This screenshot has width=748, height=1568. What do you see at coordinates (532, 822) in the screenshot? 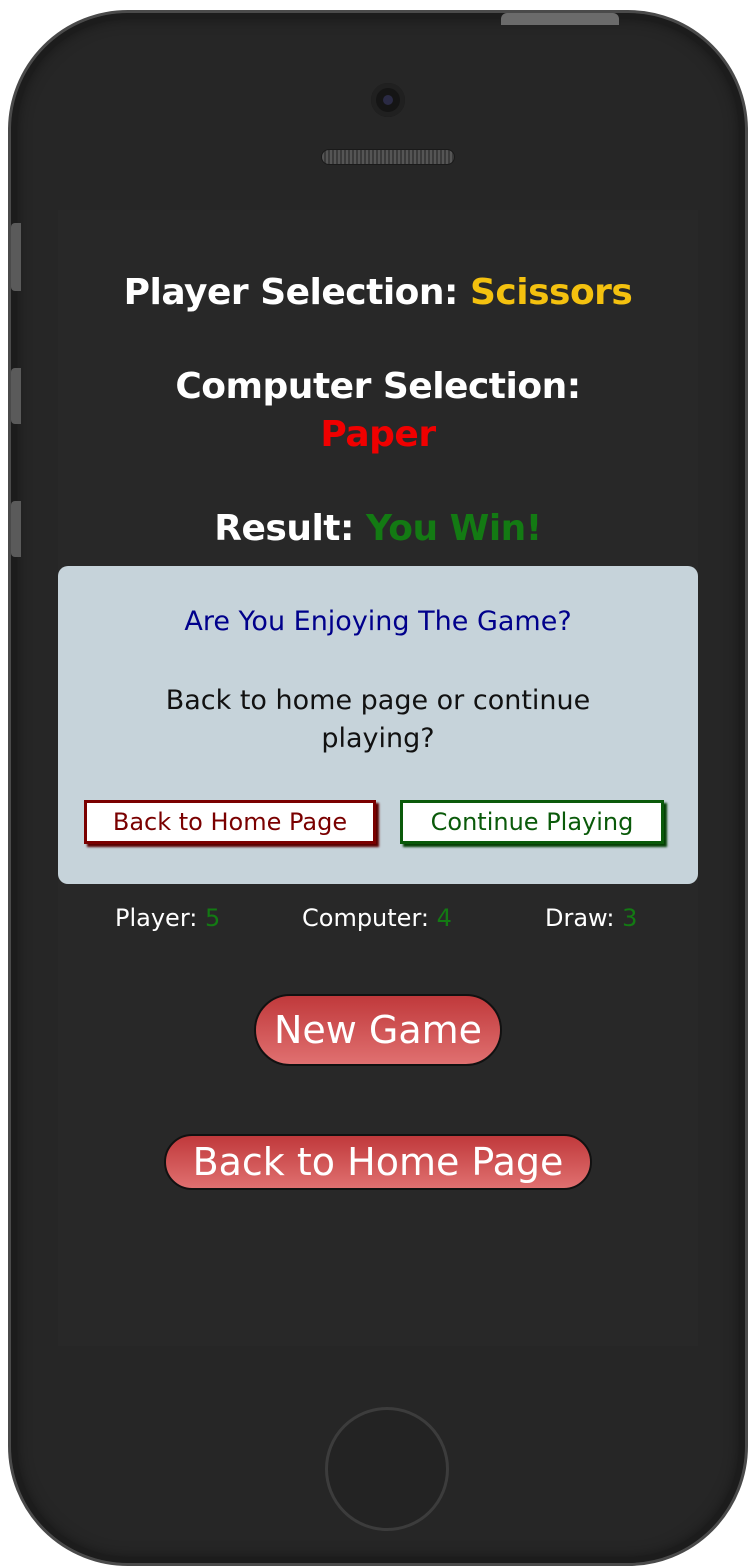
I see `continue-playing-button: Continue Playing` at bounding box center [532, 822].